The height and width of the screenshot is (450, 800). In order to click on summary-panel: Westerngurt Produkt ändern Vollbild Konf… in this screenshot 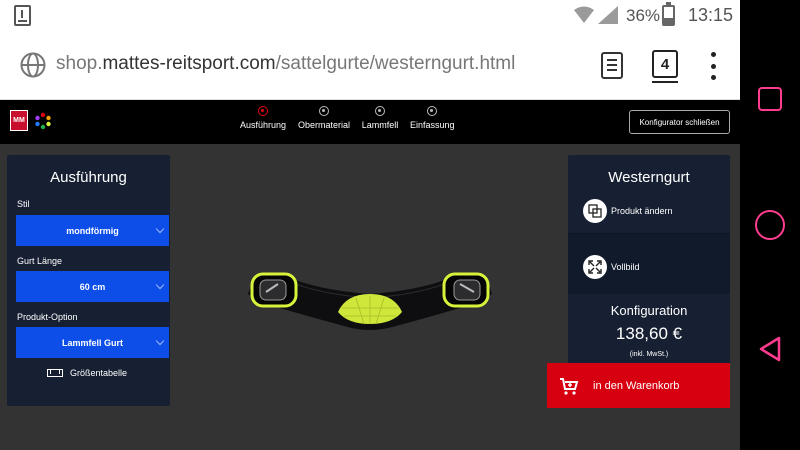, I will do `click(649, 261)`.